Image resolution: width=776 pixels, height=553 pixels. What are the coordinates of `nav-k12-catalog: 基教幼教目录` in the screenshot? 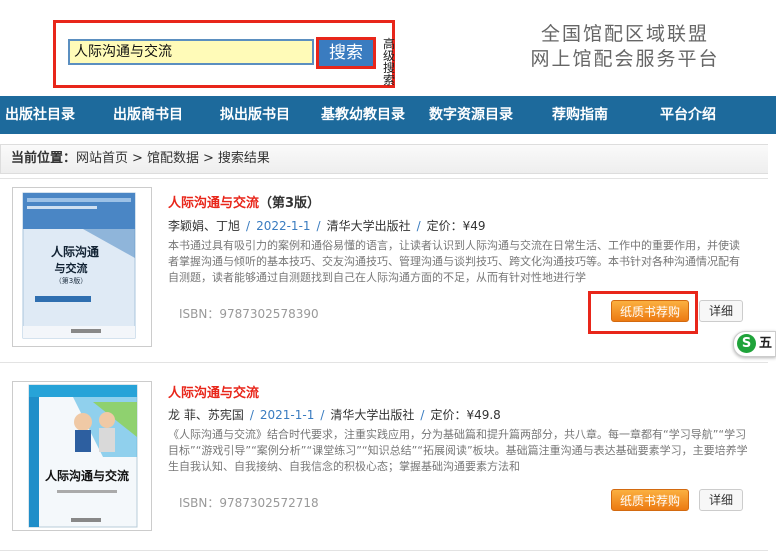 It's located at (363, 115).